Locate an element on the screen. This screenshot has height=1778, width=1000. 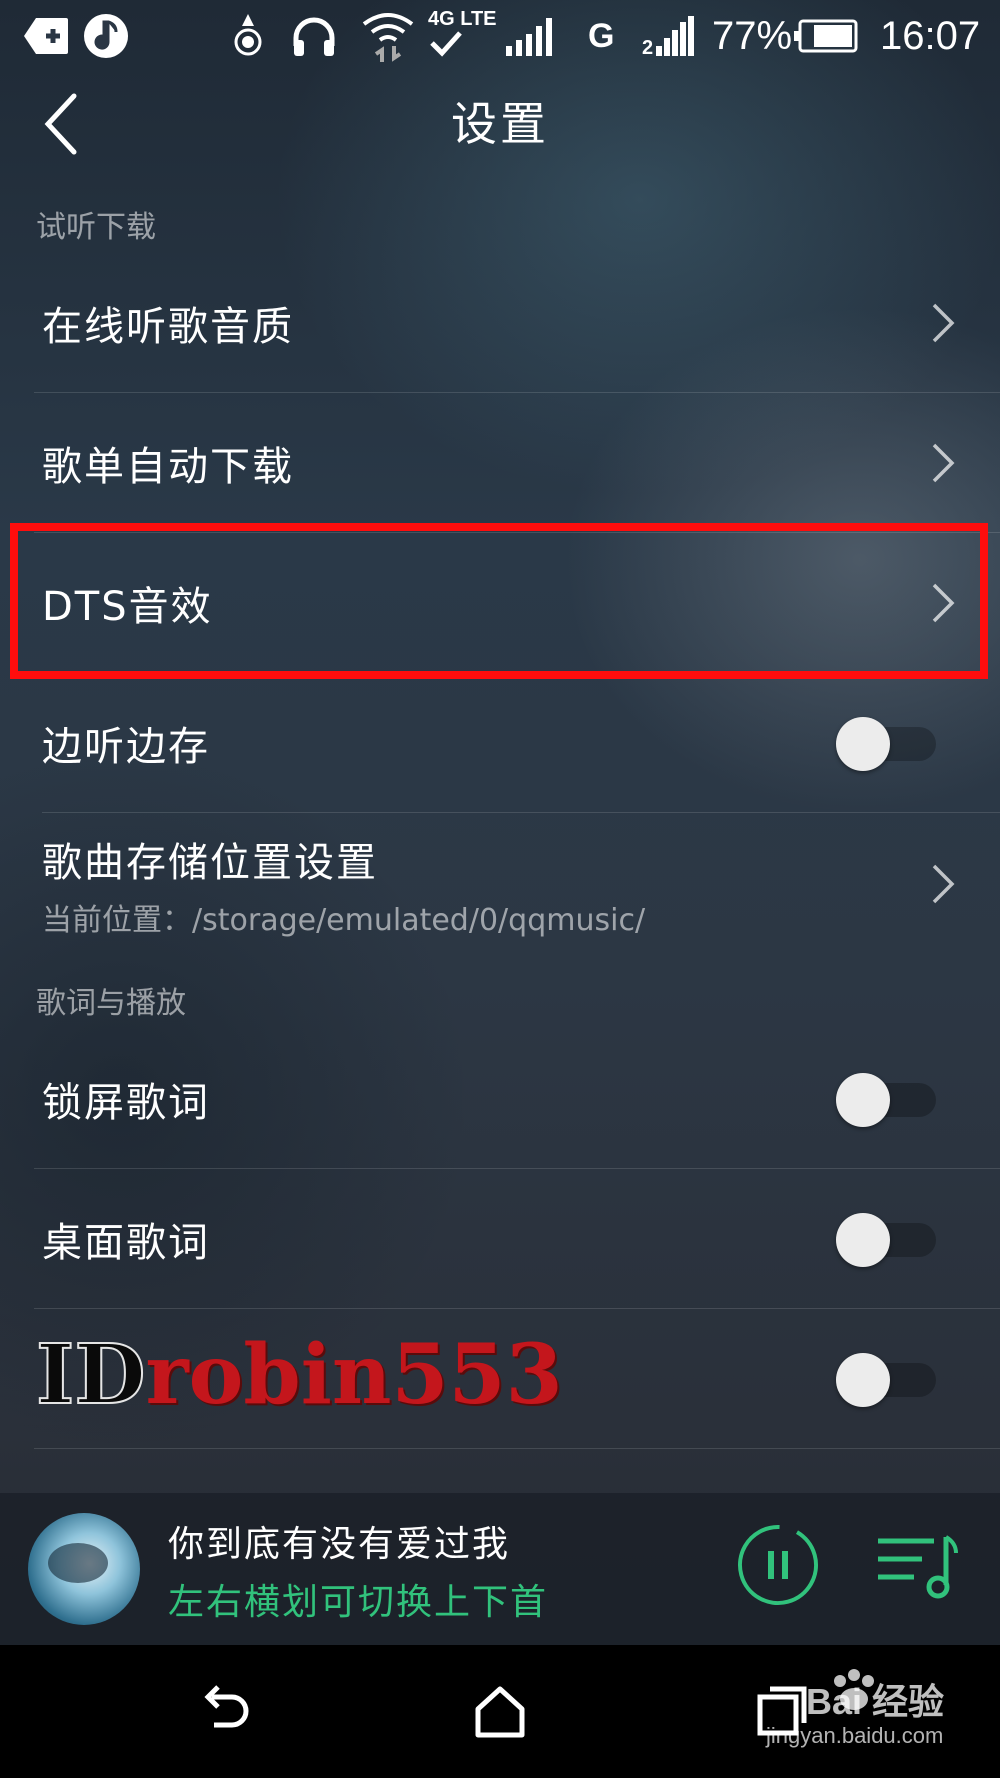
obscured-setting-toggle is located at coordinates (886, 1379).